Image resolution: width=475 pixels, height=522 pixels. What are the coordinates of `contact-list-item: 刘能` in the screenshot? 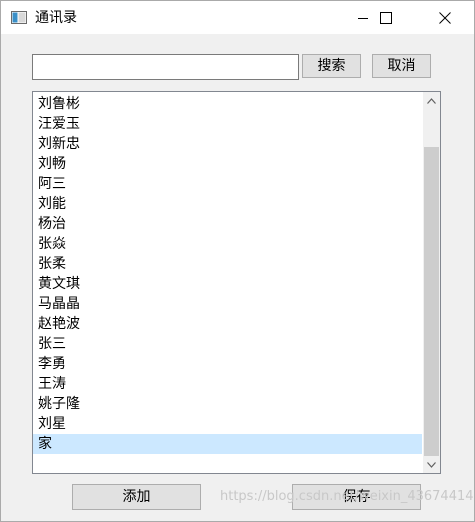 It's located at (227, 204).